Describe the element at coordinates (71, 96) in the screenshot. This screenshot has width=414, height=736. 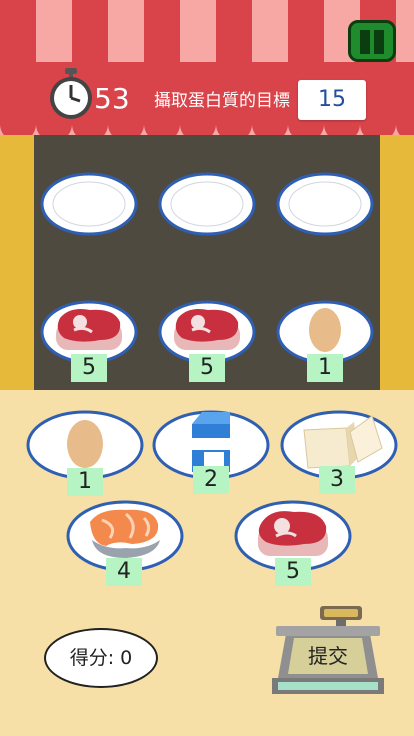
I see `stopwatch-icon` at that location.